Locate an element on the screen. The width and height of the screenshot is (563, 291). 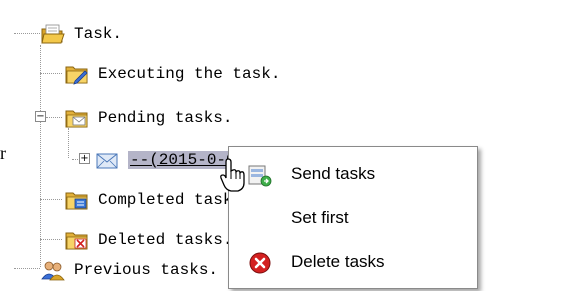
envelope-icon is located at coordinates (107, 160).